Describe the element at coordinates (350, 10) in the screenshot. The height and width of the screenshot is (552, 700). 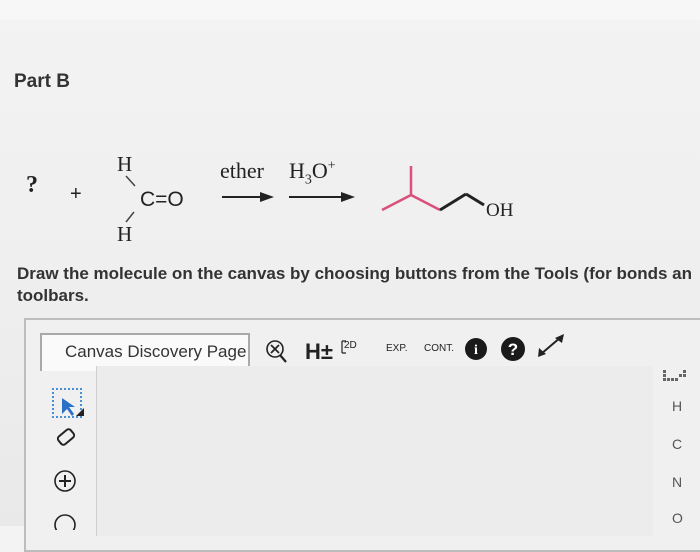
I see `top-bar` at that location.